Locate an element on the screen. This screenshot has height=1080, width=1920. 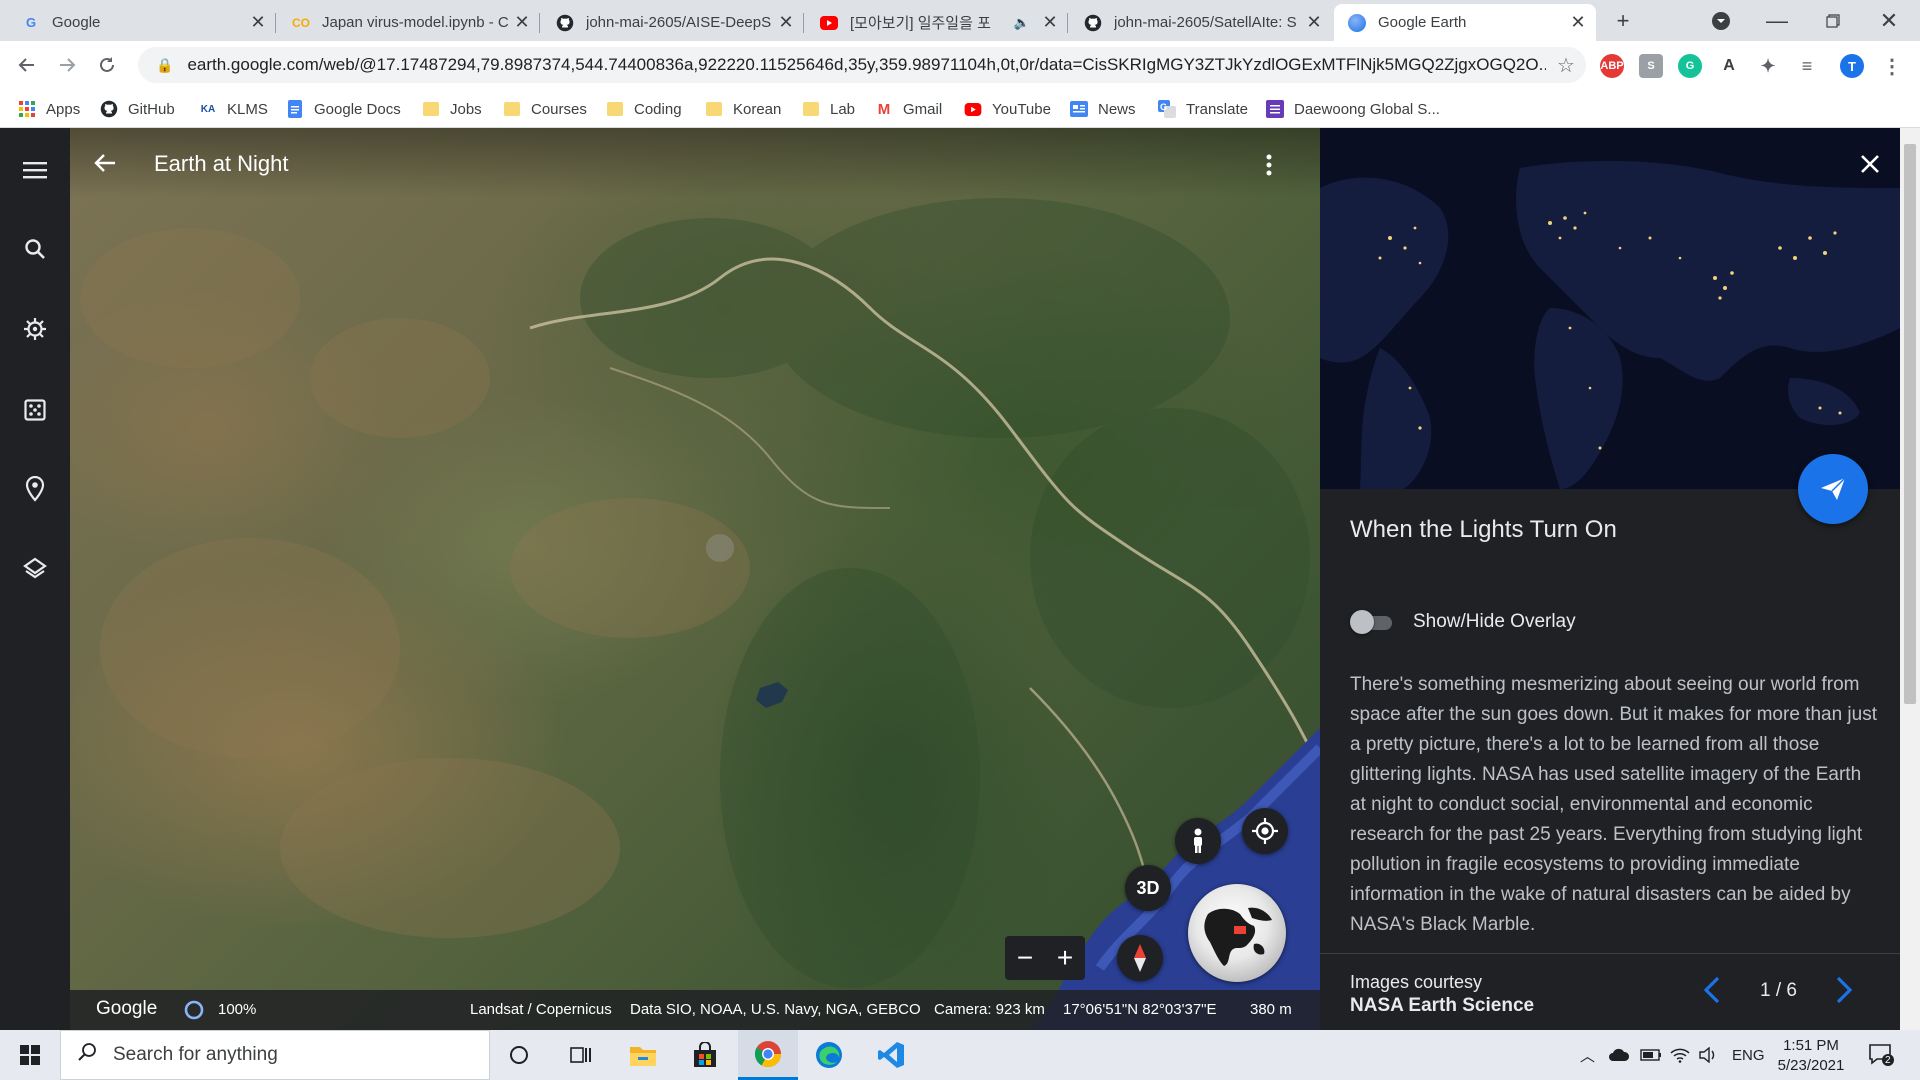
show-hidden-icons-button: ︿ is located at coordinates (1587, 1055).